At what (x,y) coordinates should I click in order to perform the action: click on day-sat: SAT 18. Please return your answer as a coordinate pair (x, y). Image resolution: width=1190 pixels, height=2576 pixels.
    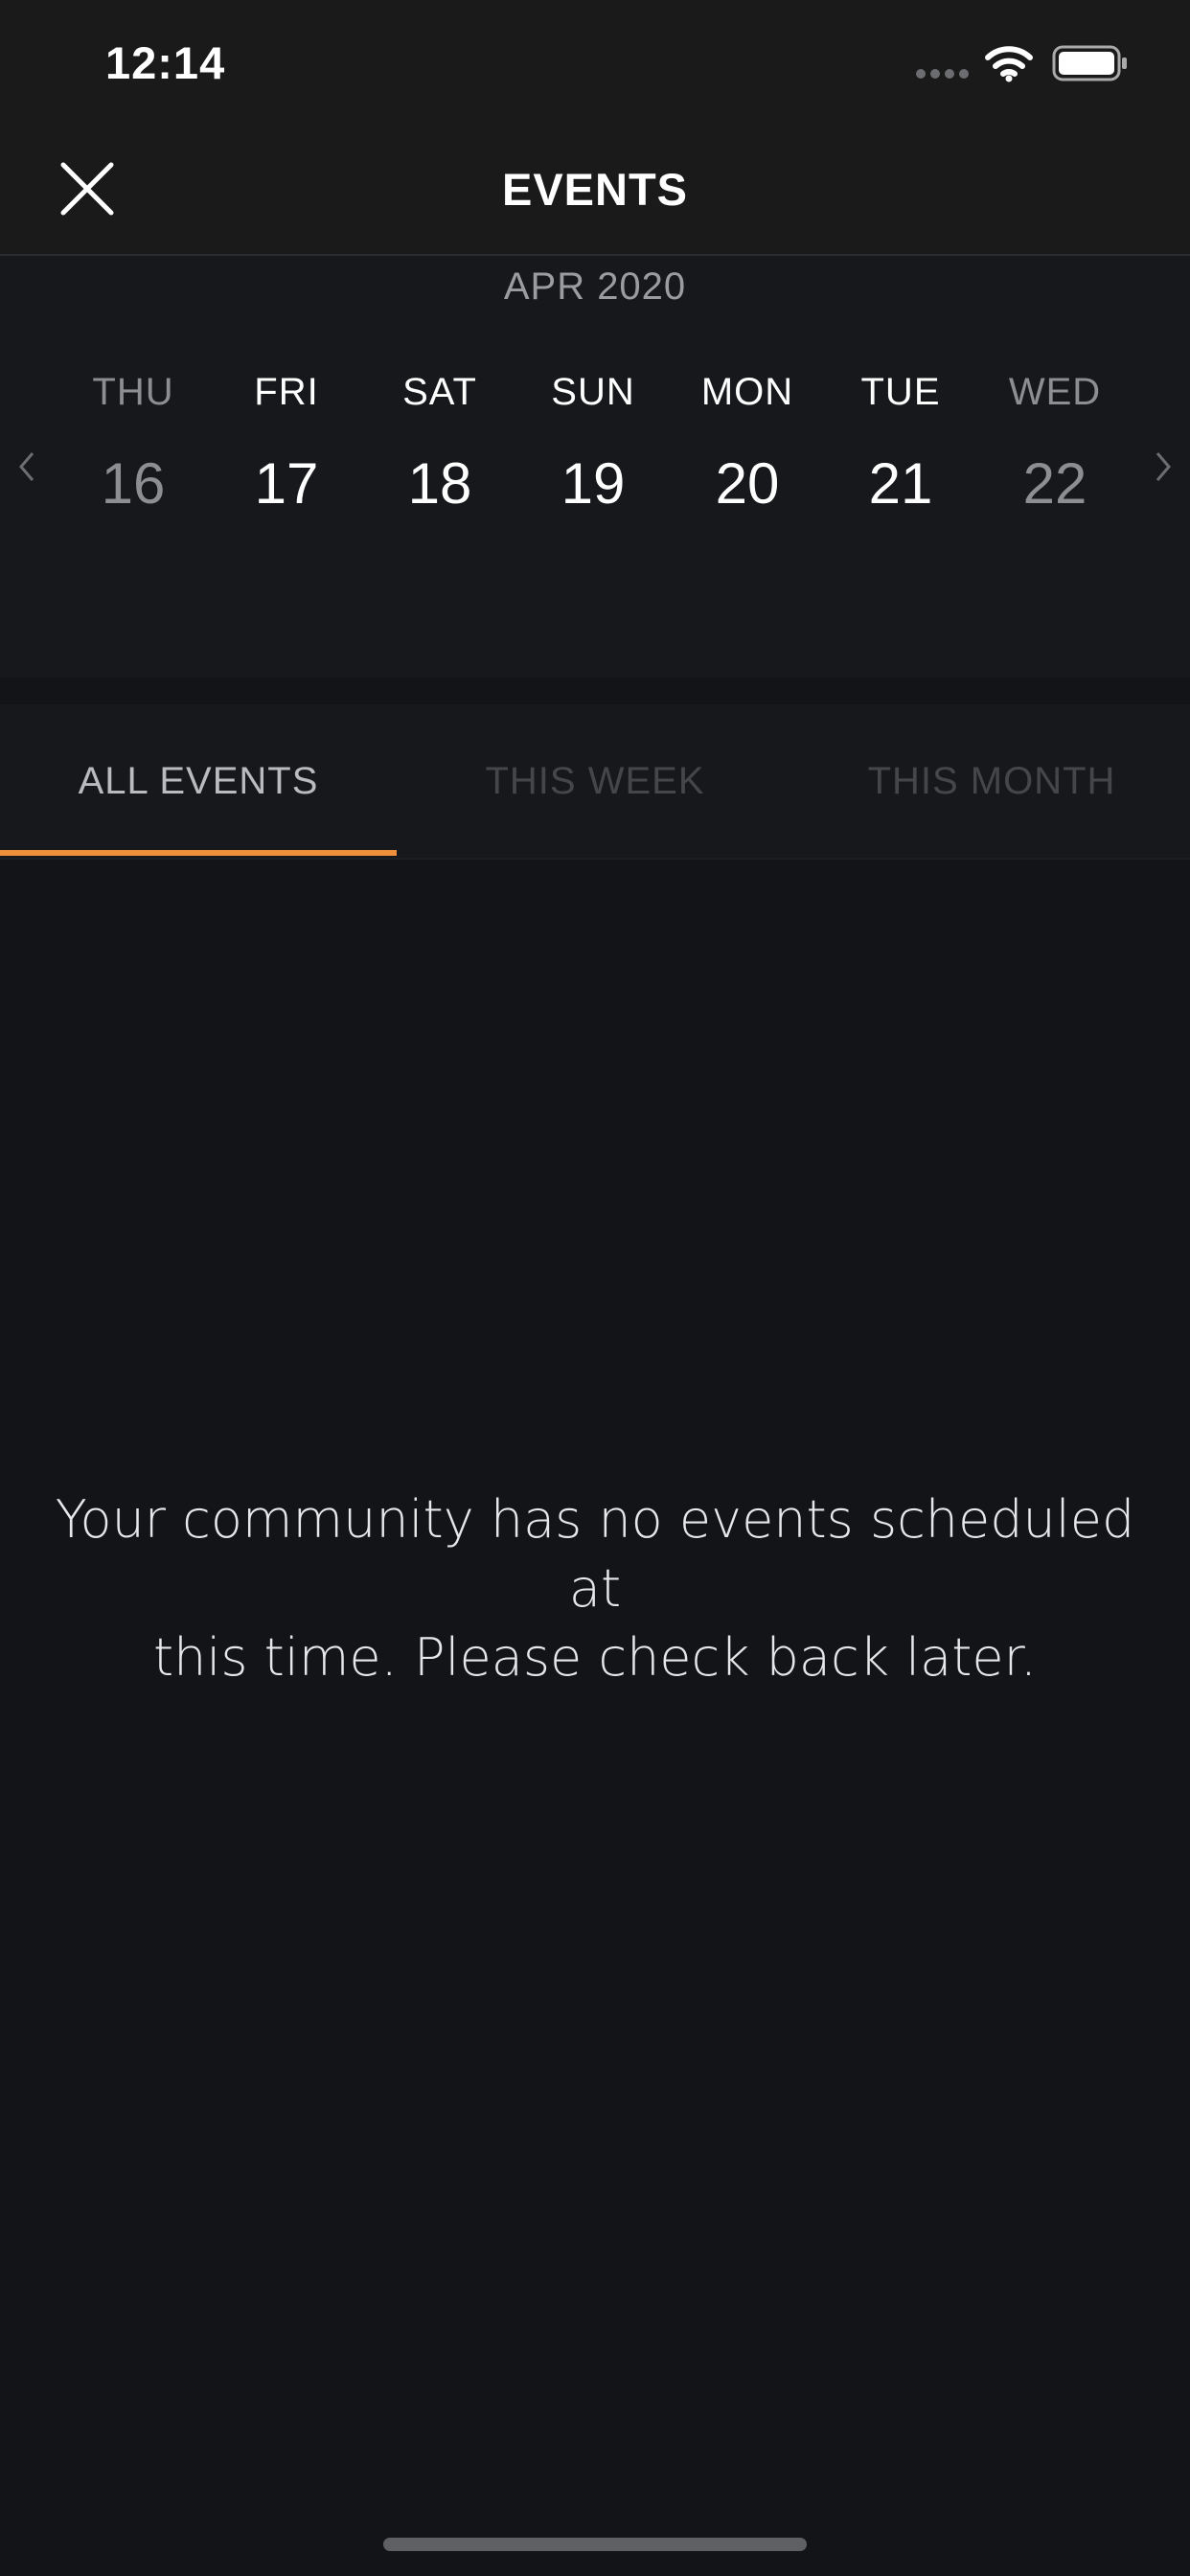
    Looking at the image, I should click on (440, 444).